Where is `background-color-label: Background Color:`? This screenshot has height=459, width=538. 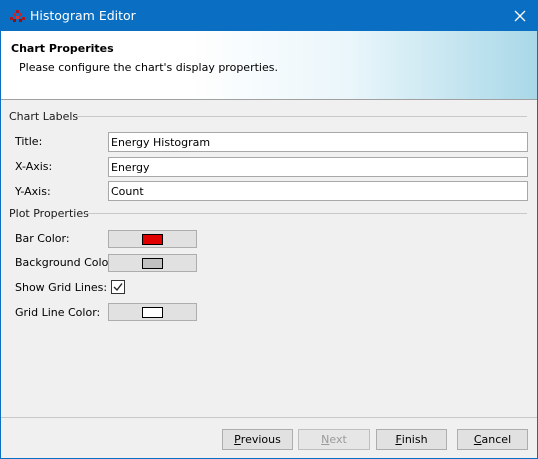 background-color-label: Background Color: is located at coordinates (66, 262).